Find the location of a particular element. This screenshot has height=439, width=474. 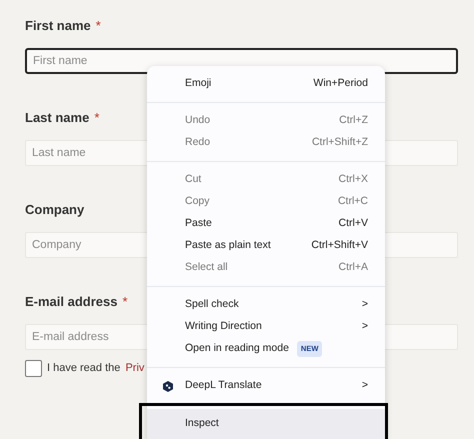

shortcut-text: Ctrl+Z is located at coordinates (353, 120).